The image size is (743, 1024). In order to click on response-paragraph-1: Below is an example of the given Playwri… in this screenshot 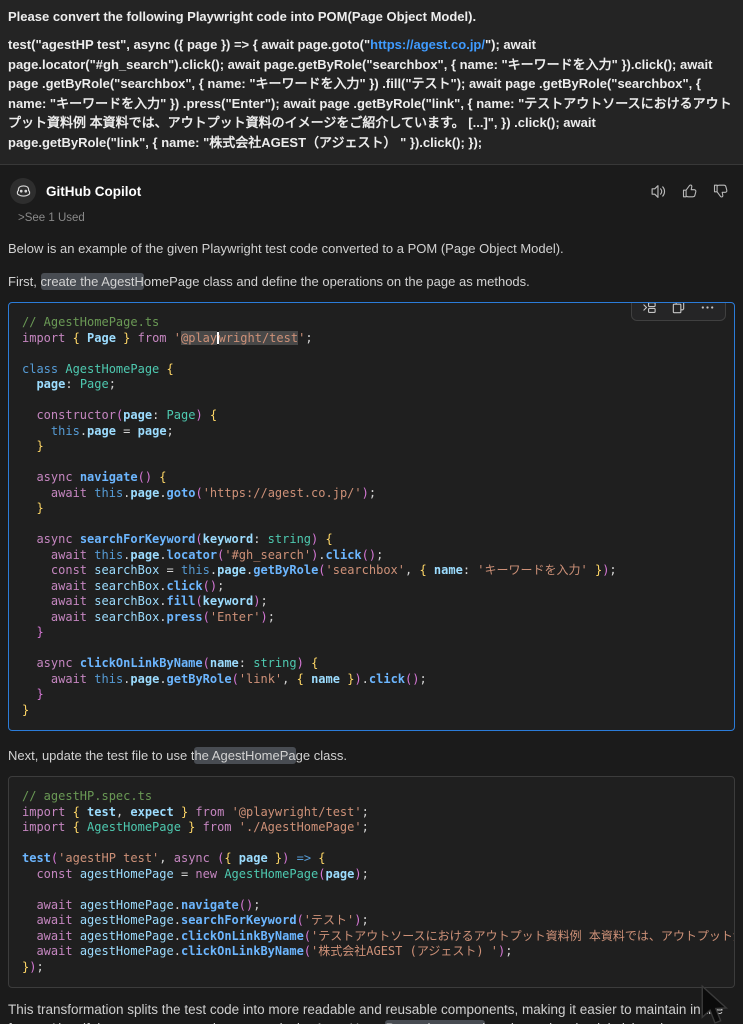, I will do `click(286, 248)`.